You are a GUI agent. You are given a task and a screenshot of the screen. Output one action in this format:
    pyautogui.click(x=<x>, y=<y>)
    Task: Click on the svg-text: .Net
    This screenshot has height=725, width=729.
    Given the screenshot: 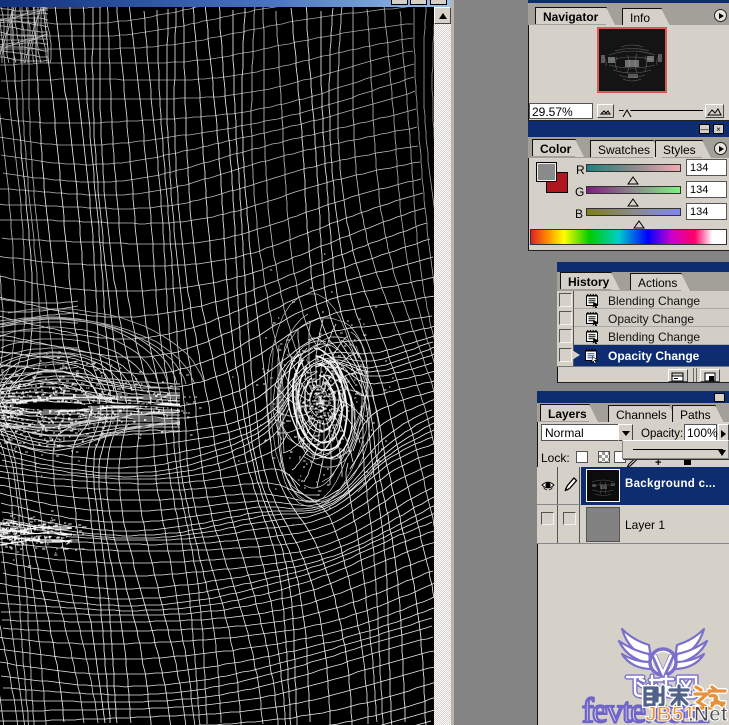 What is the action you would take?
    pyautogui.click(x=708, y=714)
    